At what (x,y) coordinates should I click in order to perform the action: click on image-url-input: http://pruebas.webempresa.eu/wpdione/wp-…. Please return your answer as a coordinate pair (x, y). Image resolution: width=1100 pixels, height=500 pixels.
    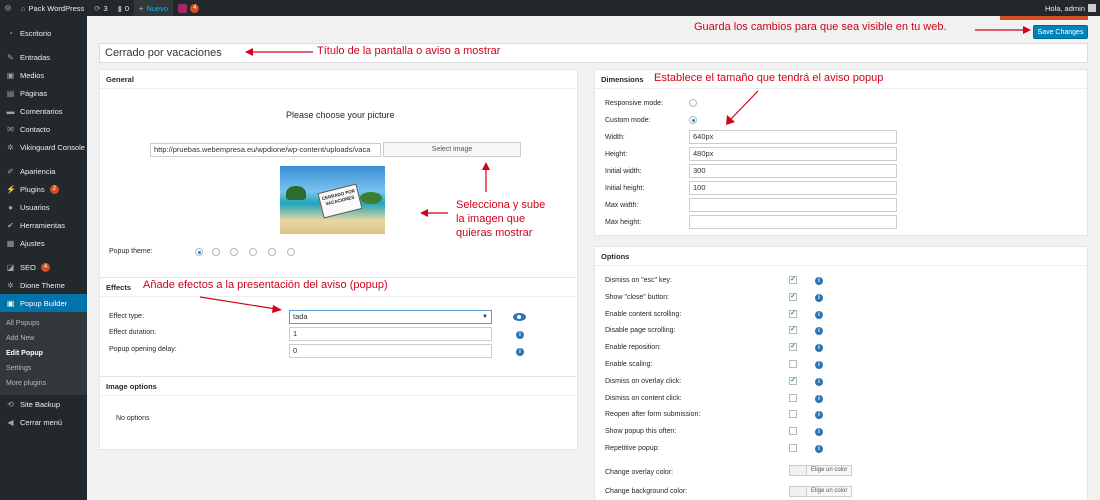
    Looking at the image, I should click on (265, 150).